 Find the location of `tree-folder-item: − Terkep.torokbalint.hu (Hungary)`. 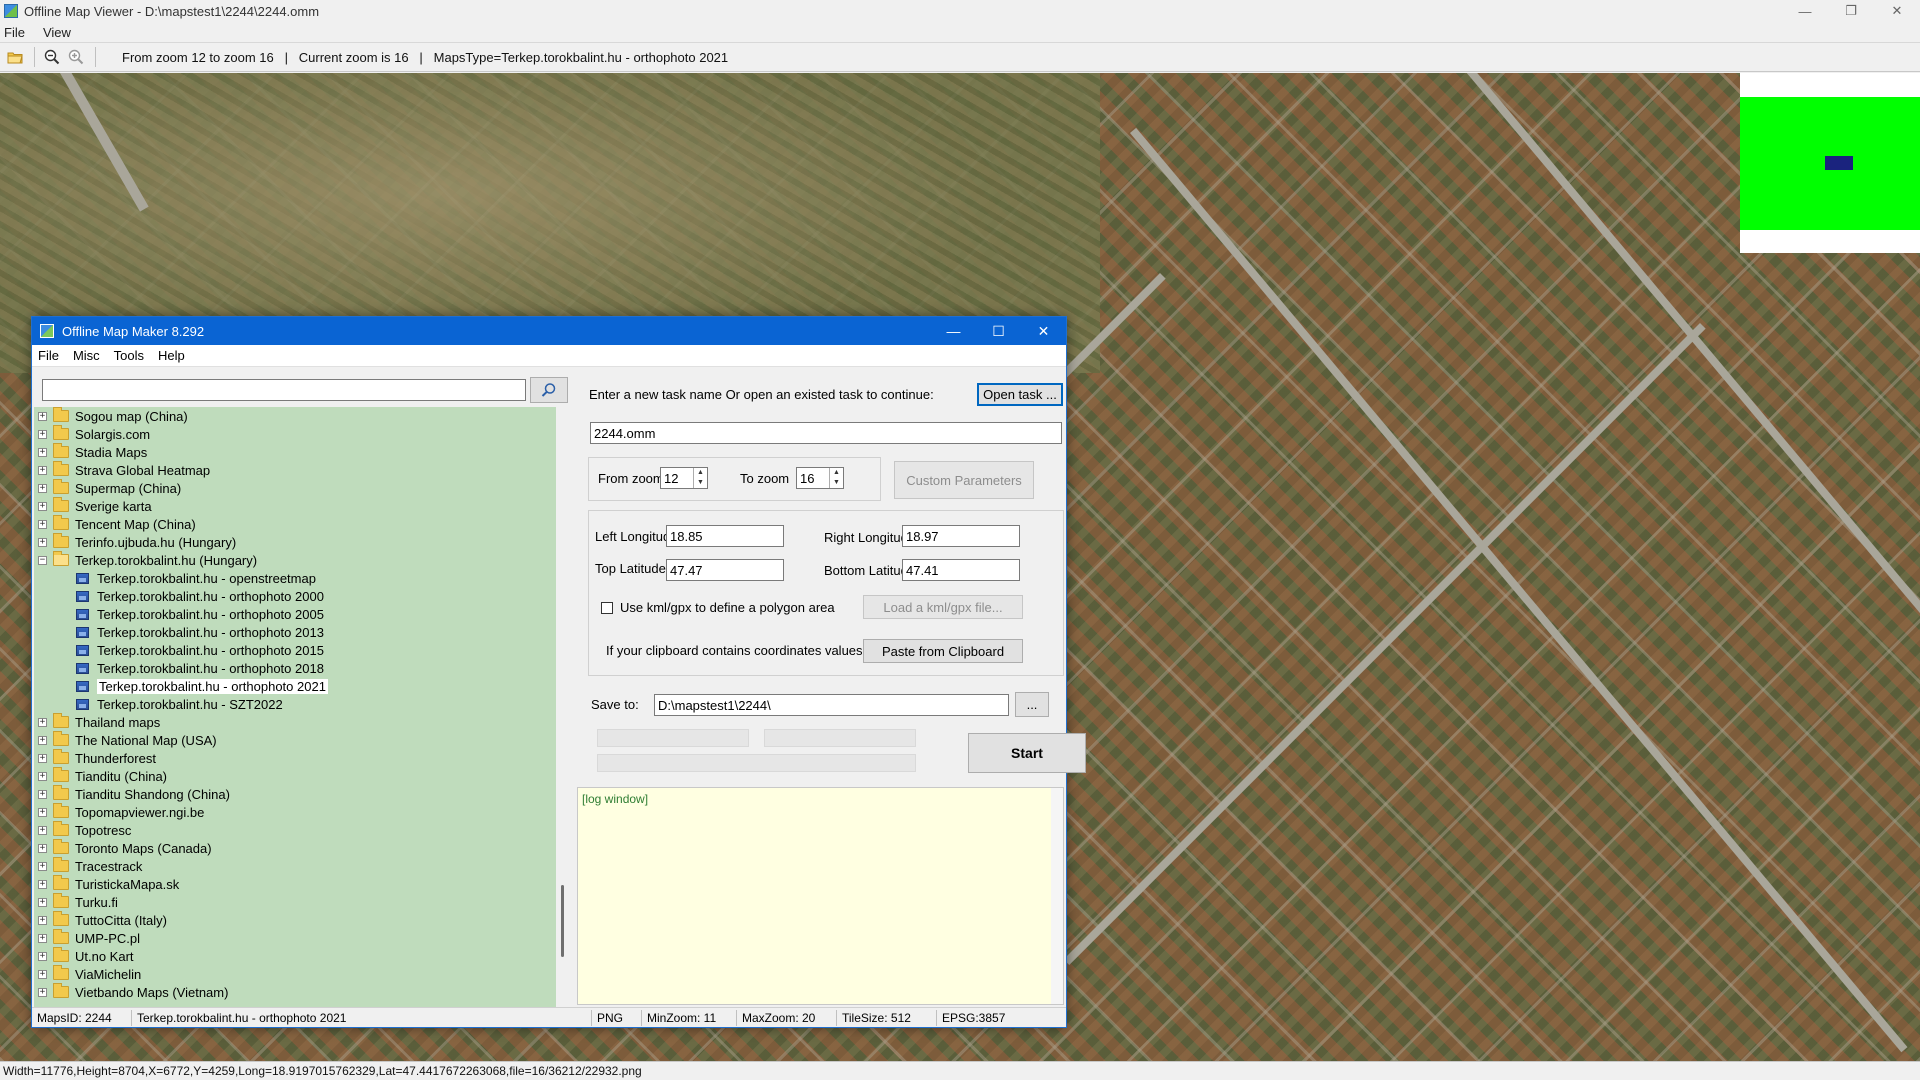

tree-folder-item: − Terkep.torokbalint.hu (Hungary) is located at coordinates (295, 560).